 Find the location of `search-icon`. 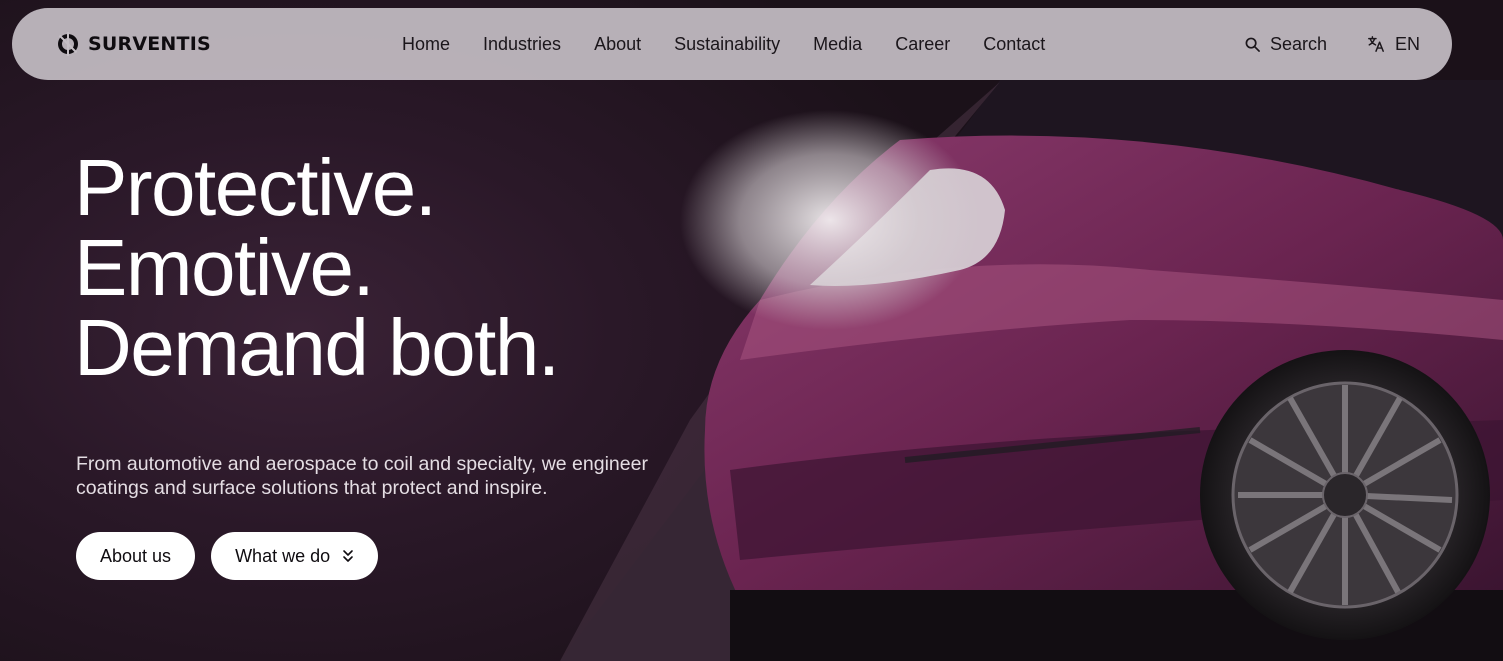

search-icon is located at coordinates (1252, 44).